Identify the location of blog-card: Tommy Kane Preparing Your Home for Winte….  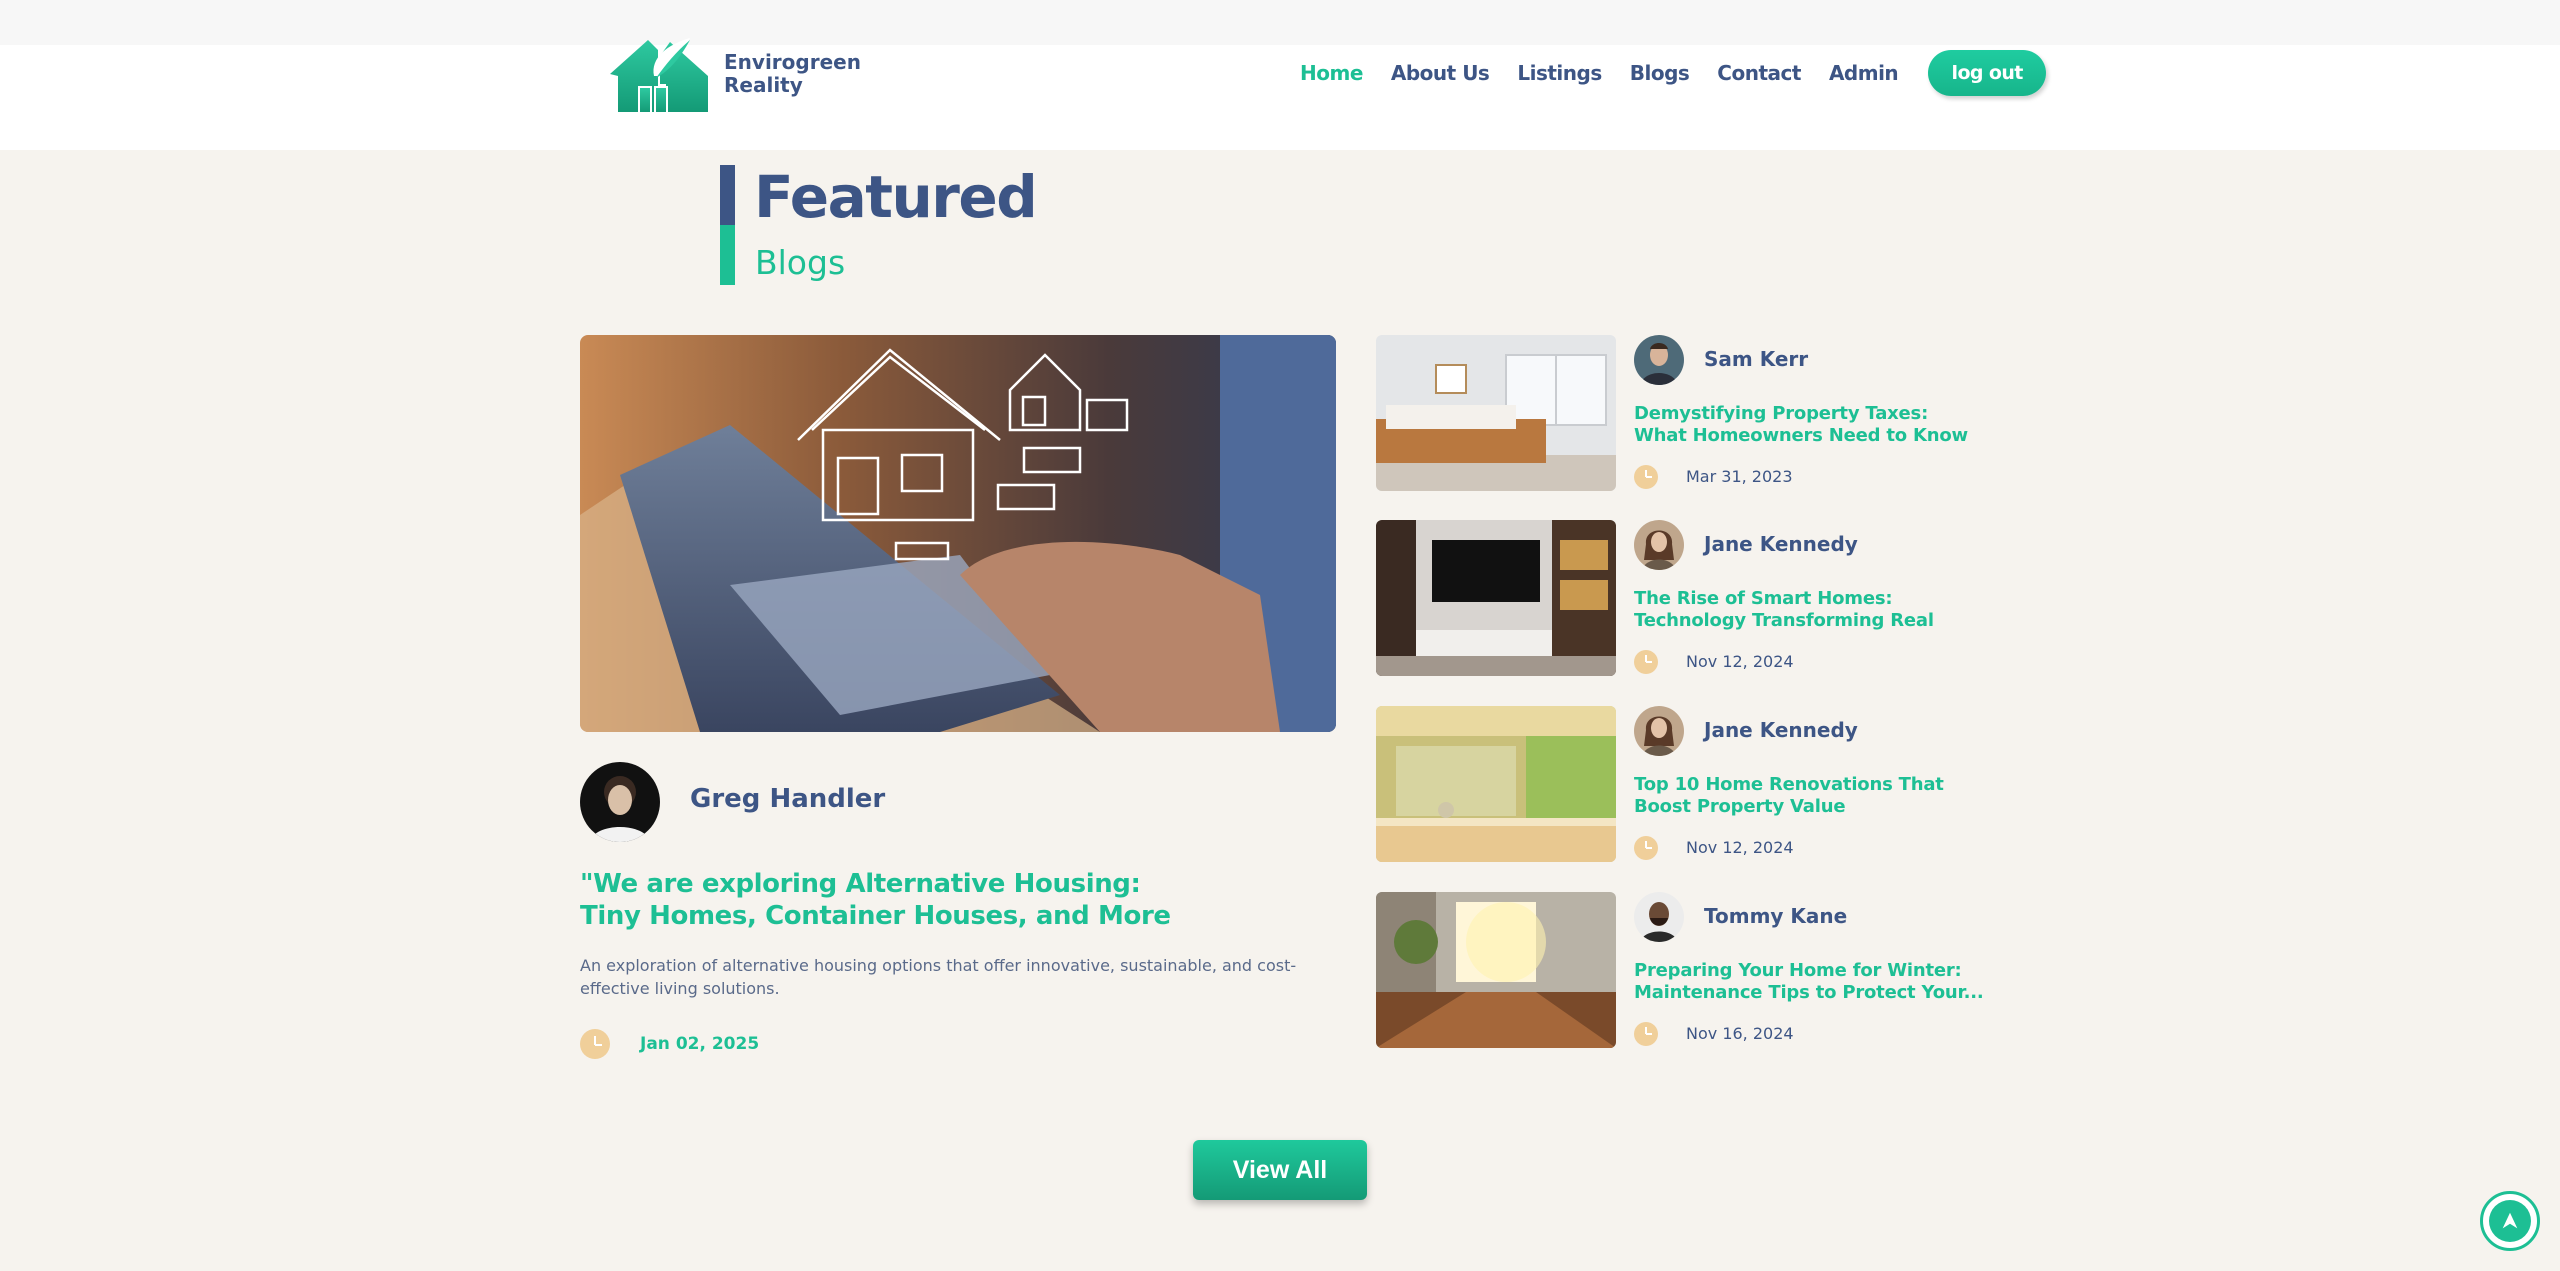
(1681, 970).